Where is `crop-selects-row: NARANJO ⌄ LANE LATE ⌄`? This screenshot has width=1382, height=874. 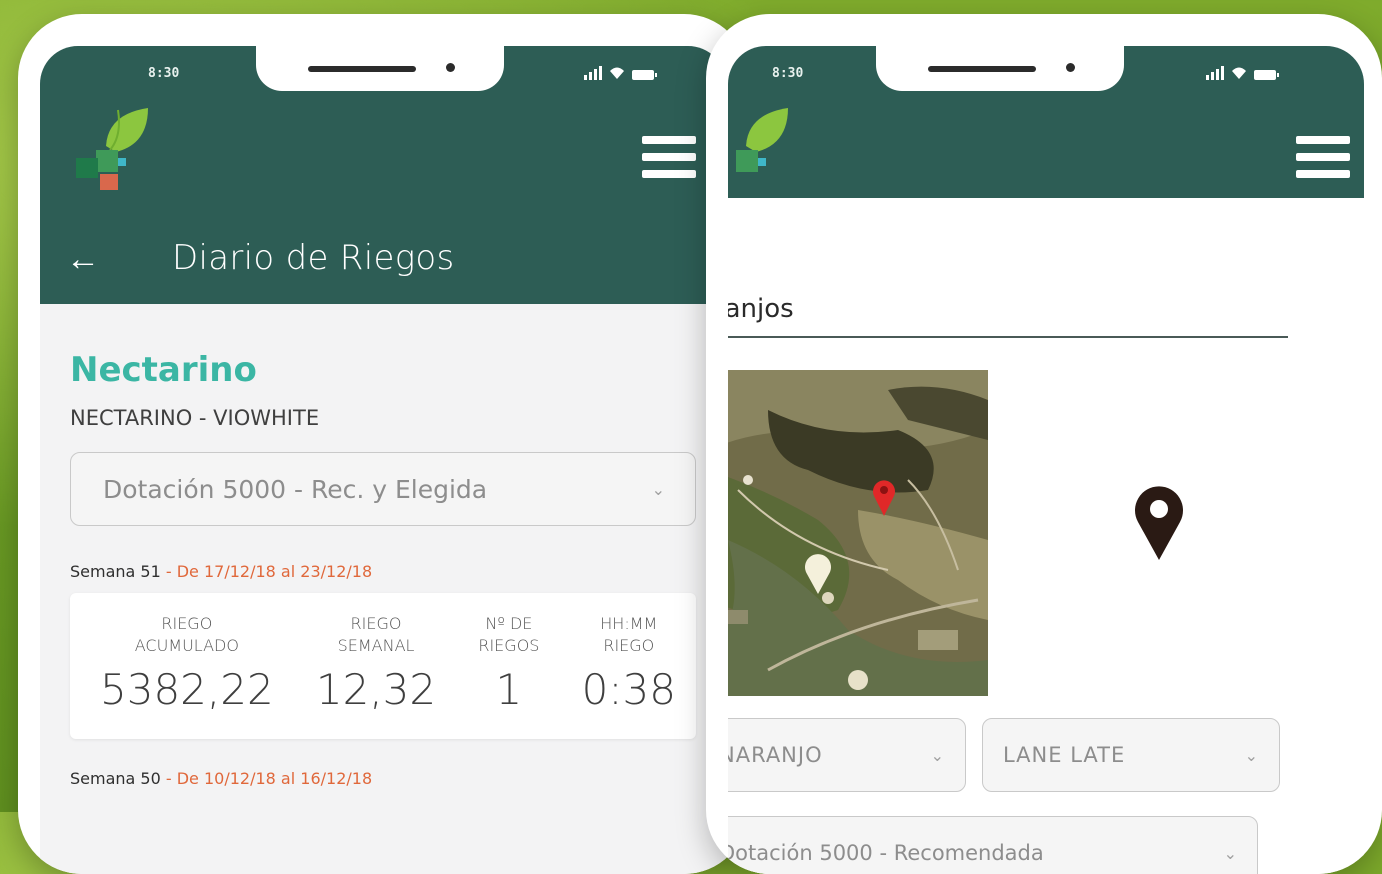 crop-selects-row: NARANJO ⌄ LANE LATE ⌄ is located at coordinates (1004, 755).